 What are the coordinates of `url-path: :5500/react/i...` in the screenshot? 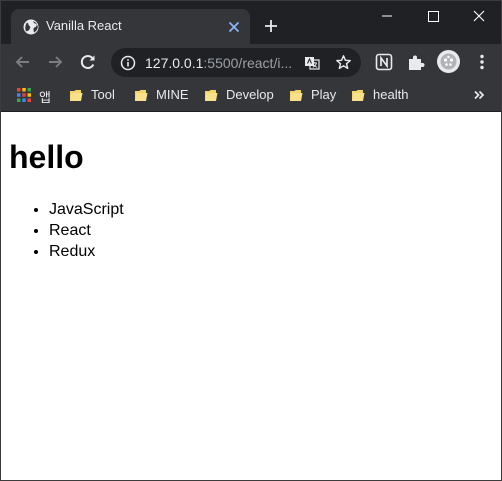 It's located at (248, 63).